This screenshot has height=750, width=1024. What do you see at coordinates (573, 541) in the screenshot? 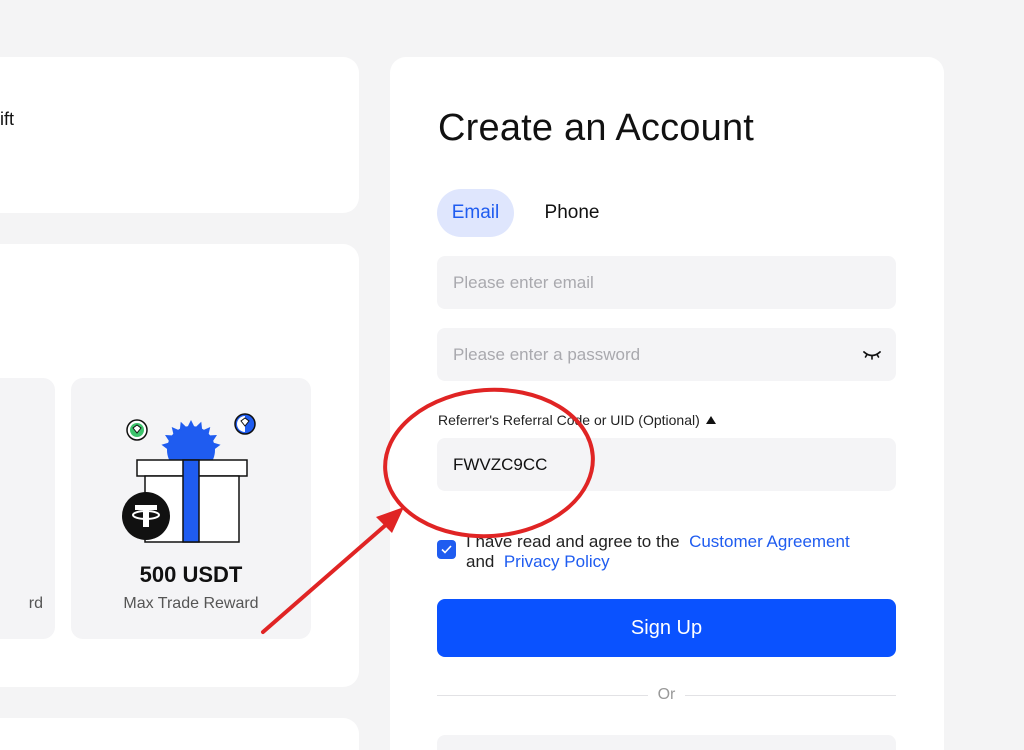
I see `agree-prefix: I have read and agree to the` at bounding box center [573, 541].